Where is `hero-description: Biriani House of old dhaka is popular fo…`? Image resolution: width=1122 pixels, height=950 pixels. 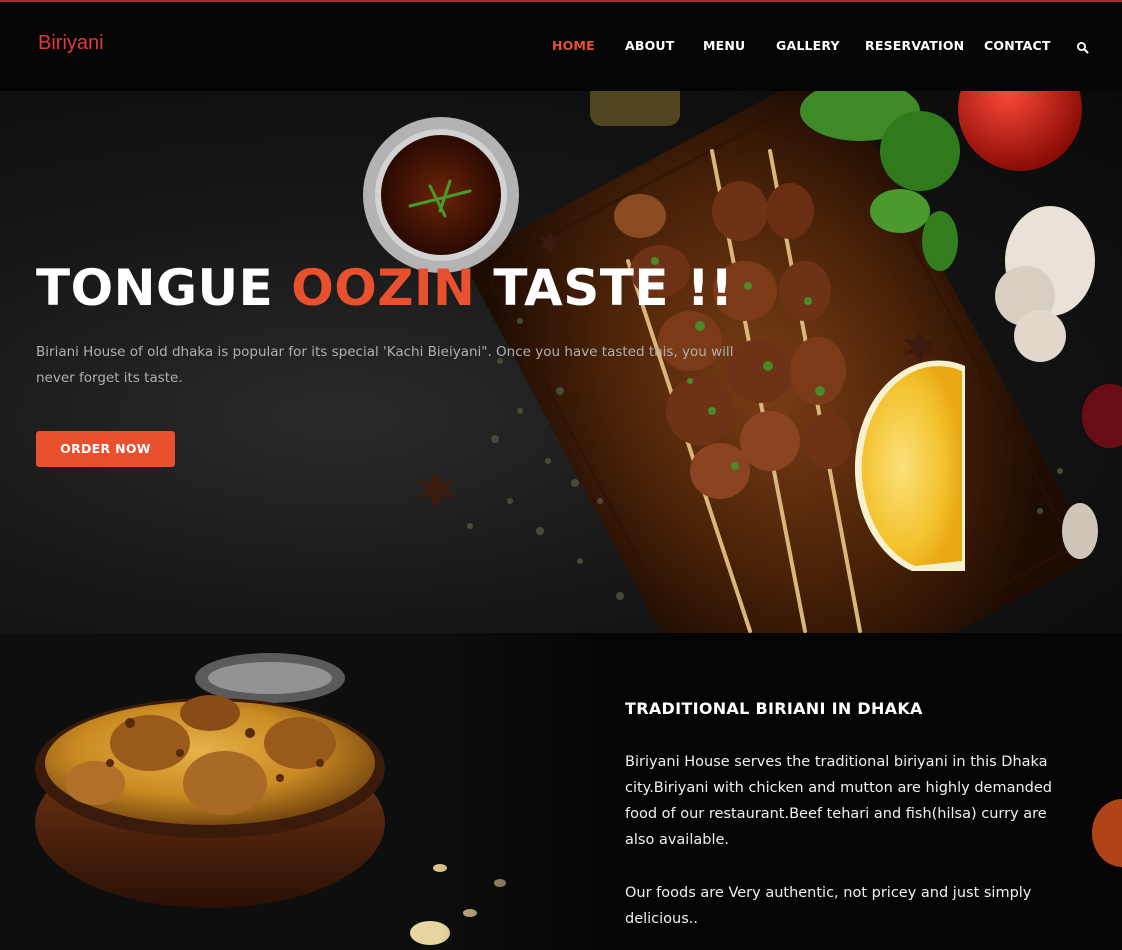 hero-description: Biriani House of old dhaka is popular fo… is located at coordinates (385, 365).